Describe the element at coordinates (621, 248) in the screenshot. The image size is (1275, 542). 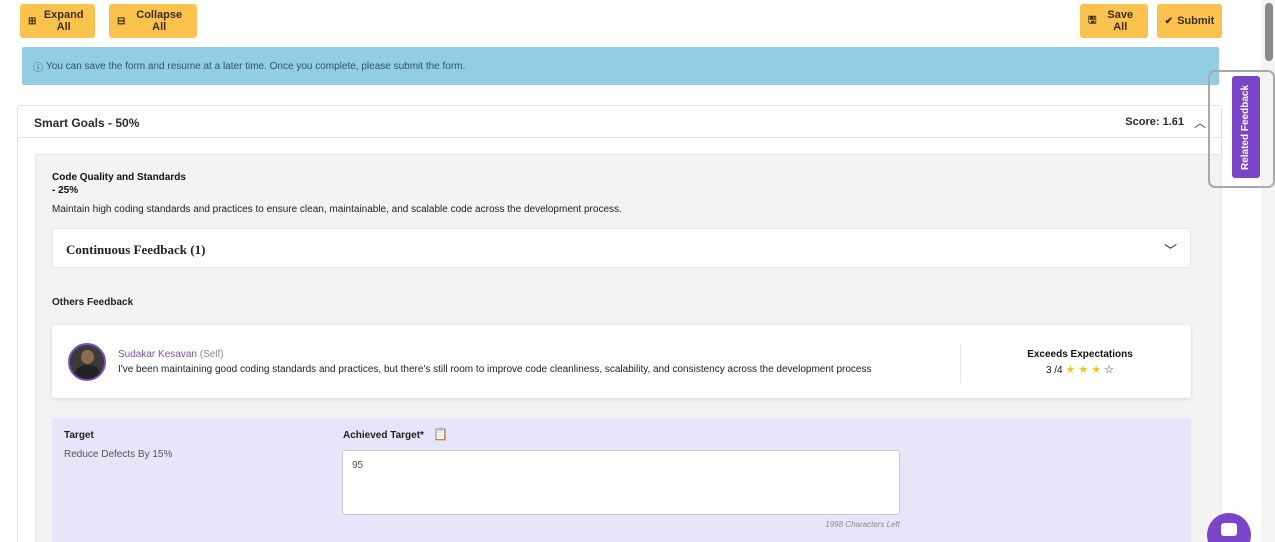
I see `continuous-feedback-accordion: Continuous Feedback (1) ﹀` at that location.